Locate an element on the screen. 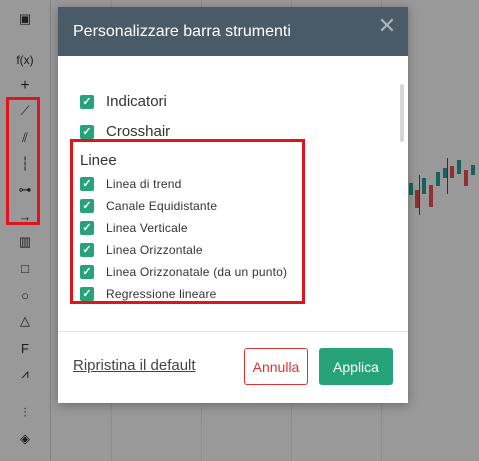  option-label: Crosshair is located at coordinates (138, 131).